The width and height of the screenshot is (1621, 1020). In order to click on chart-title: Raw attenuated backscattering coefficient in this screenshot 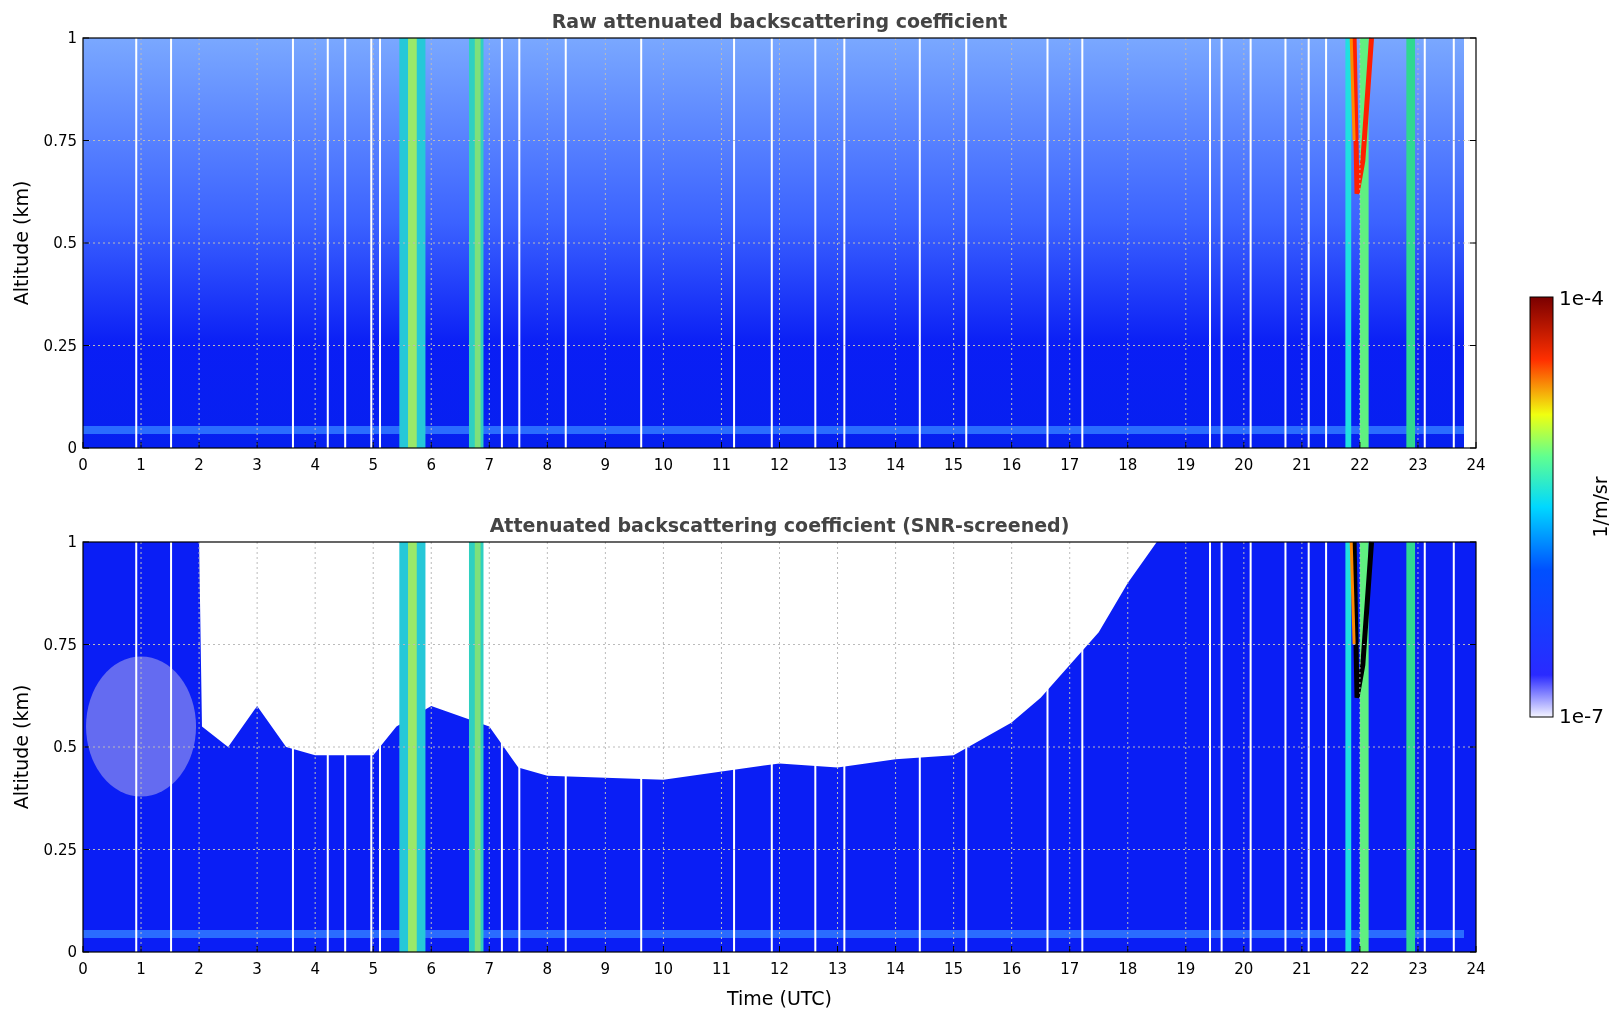, I will do `click(779, 21)`.